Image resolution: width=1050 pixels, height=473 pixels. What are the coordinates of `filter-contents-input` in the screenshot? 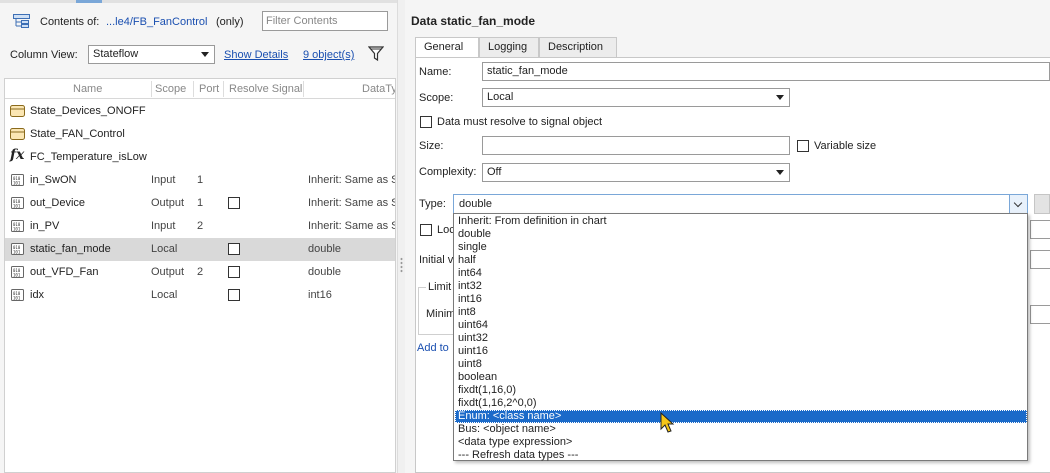 It's located at (325, 21).